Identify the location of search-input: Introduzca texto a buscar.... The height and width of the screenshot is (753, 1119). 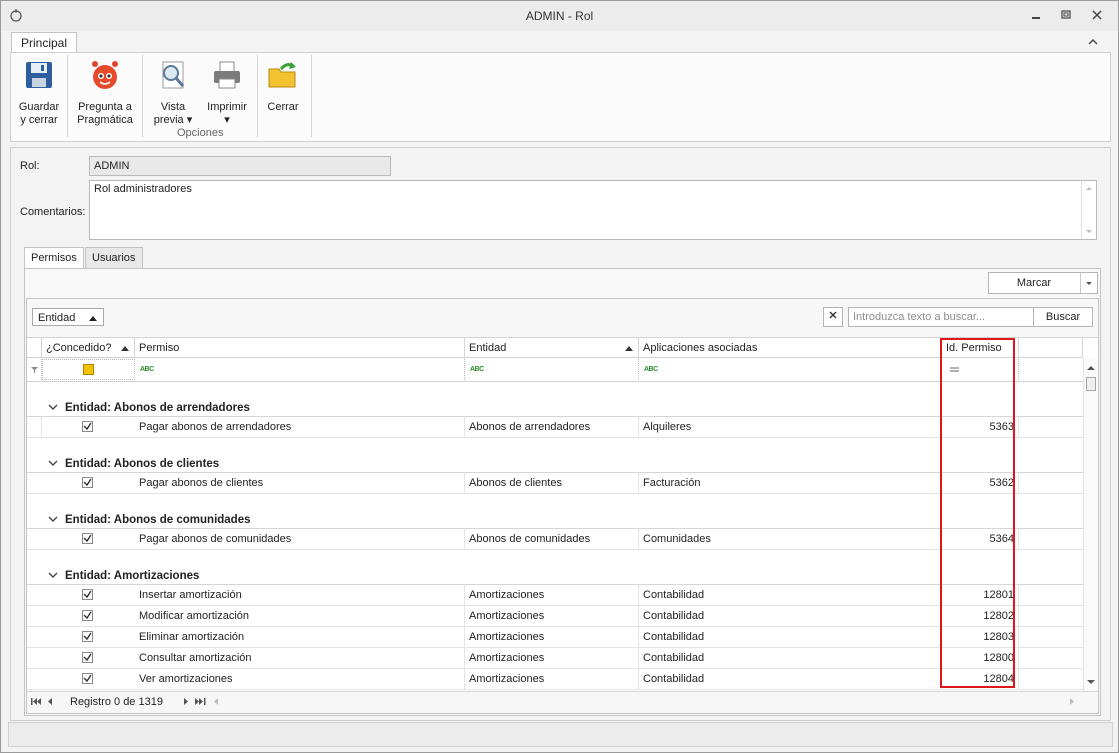
(941, 317).